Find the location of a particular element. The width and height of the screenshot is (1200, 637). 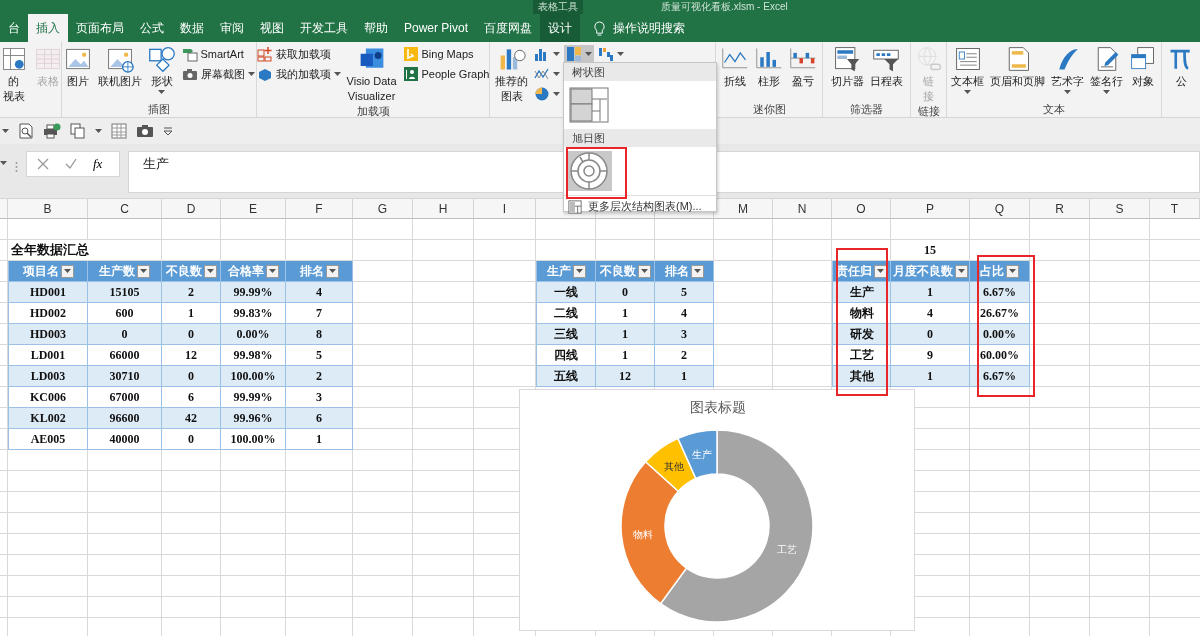

ribbon-button: 联机图片 is located at coordinates (119, 67).